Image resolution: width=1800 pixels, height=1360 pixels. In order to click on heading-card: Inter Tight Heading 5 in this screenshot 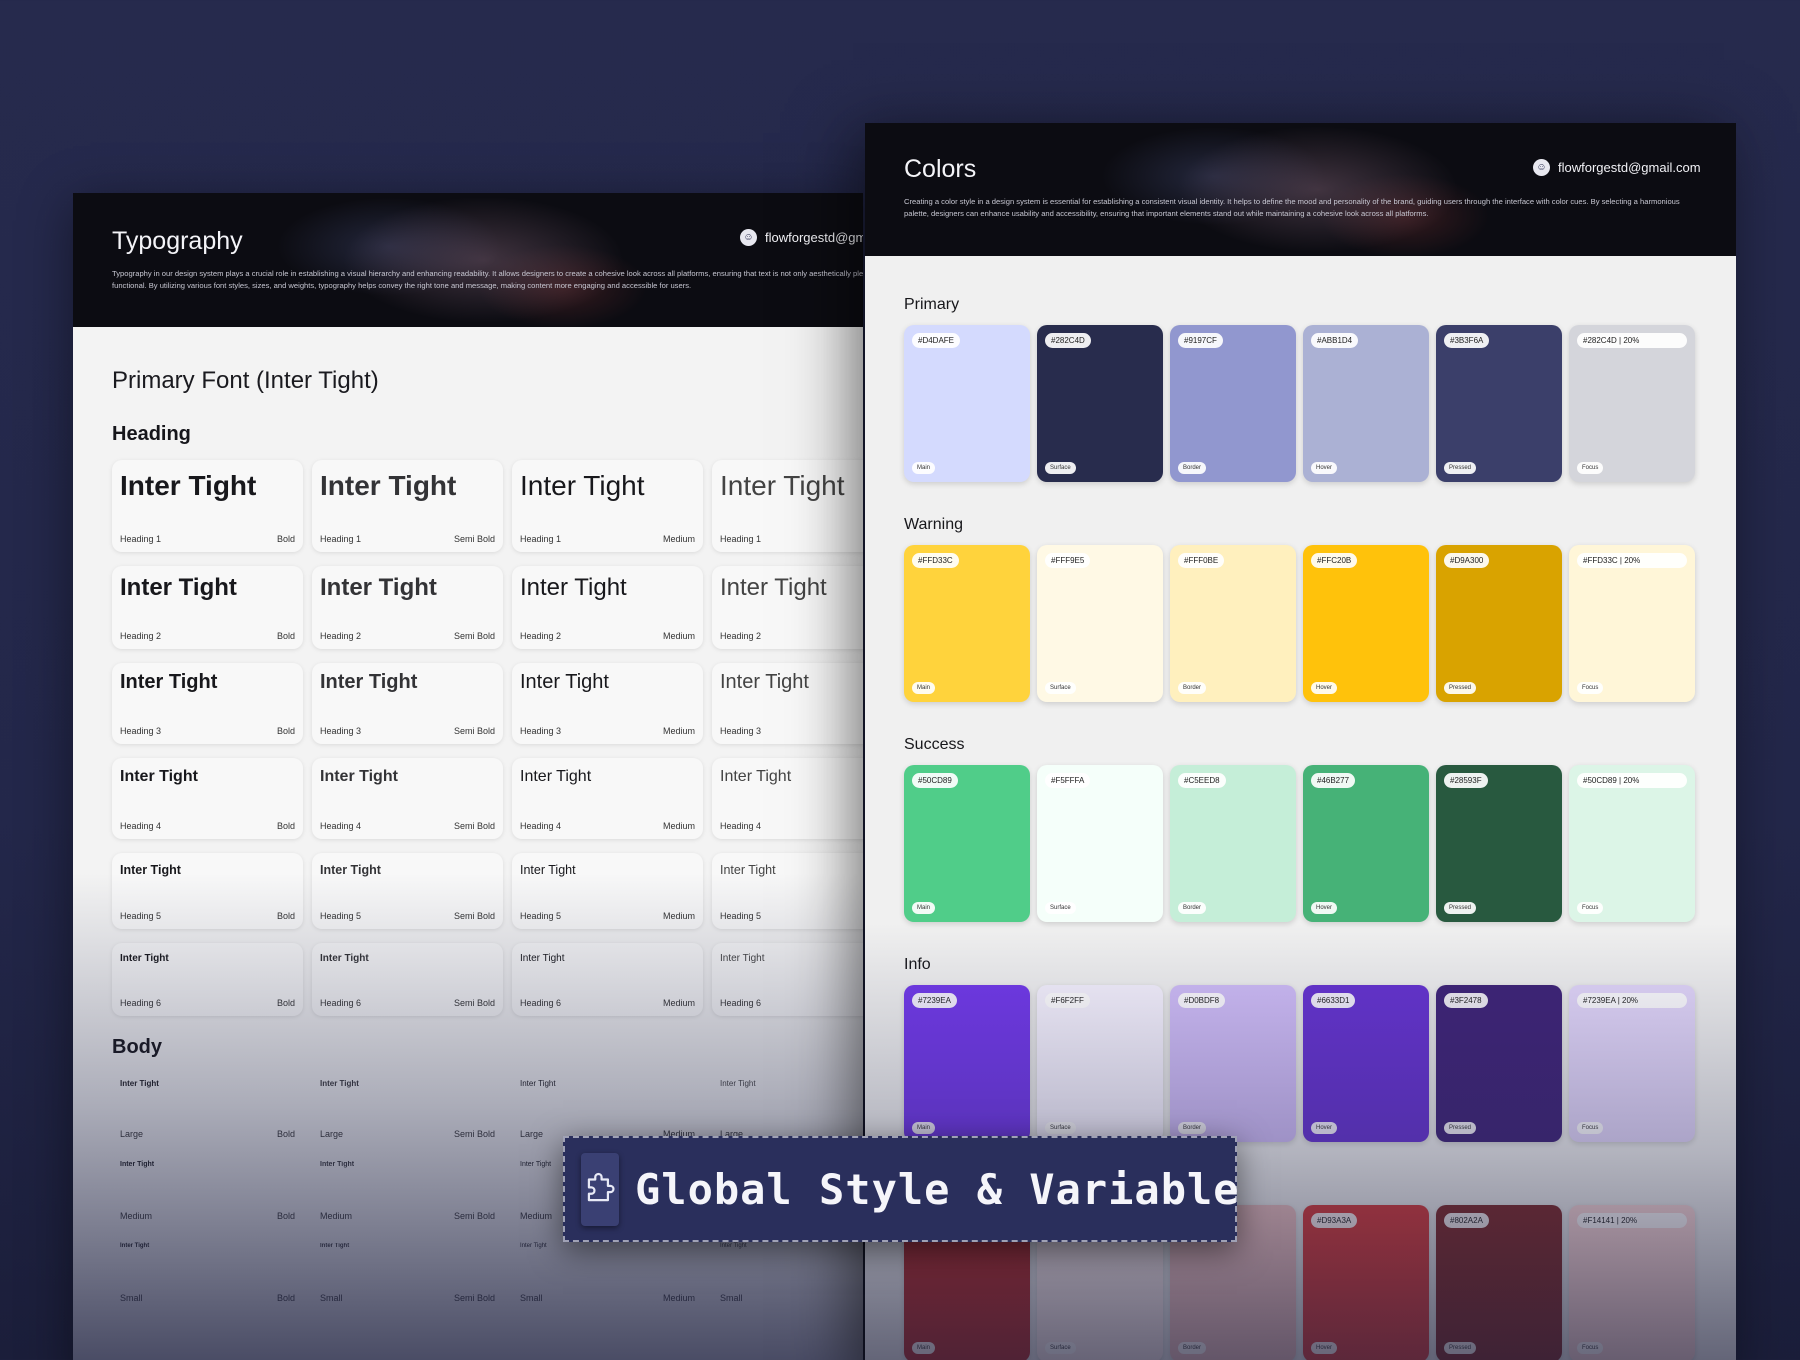, I will do `click(787, 891)`.